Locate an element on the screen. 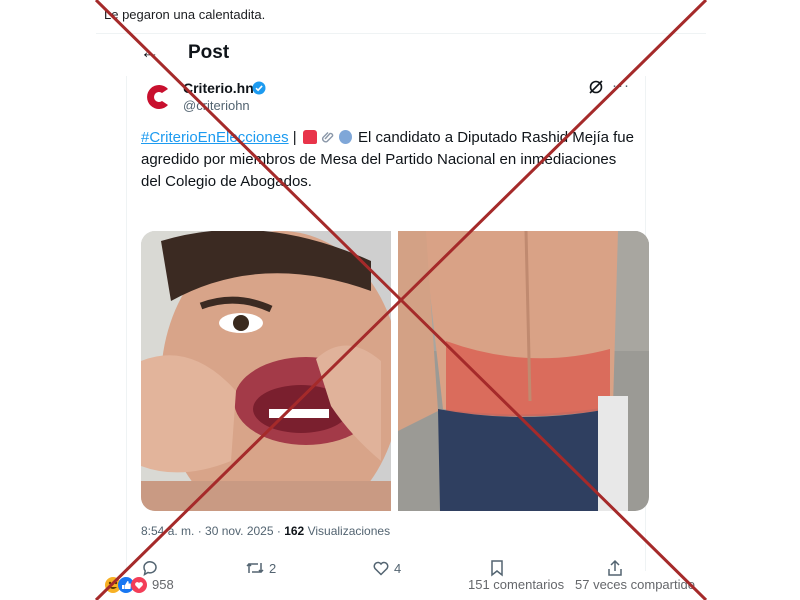 The width and height of the screenshot is (800, 600). tooth-emoji is located at coordinates (345, 137).